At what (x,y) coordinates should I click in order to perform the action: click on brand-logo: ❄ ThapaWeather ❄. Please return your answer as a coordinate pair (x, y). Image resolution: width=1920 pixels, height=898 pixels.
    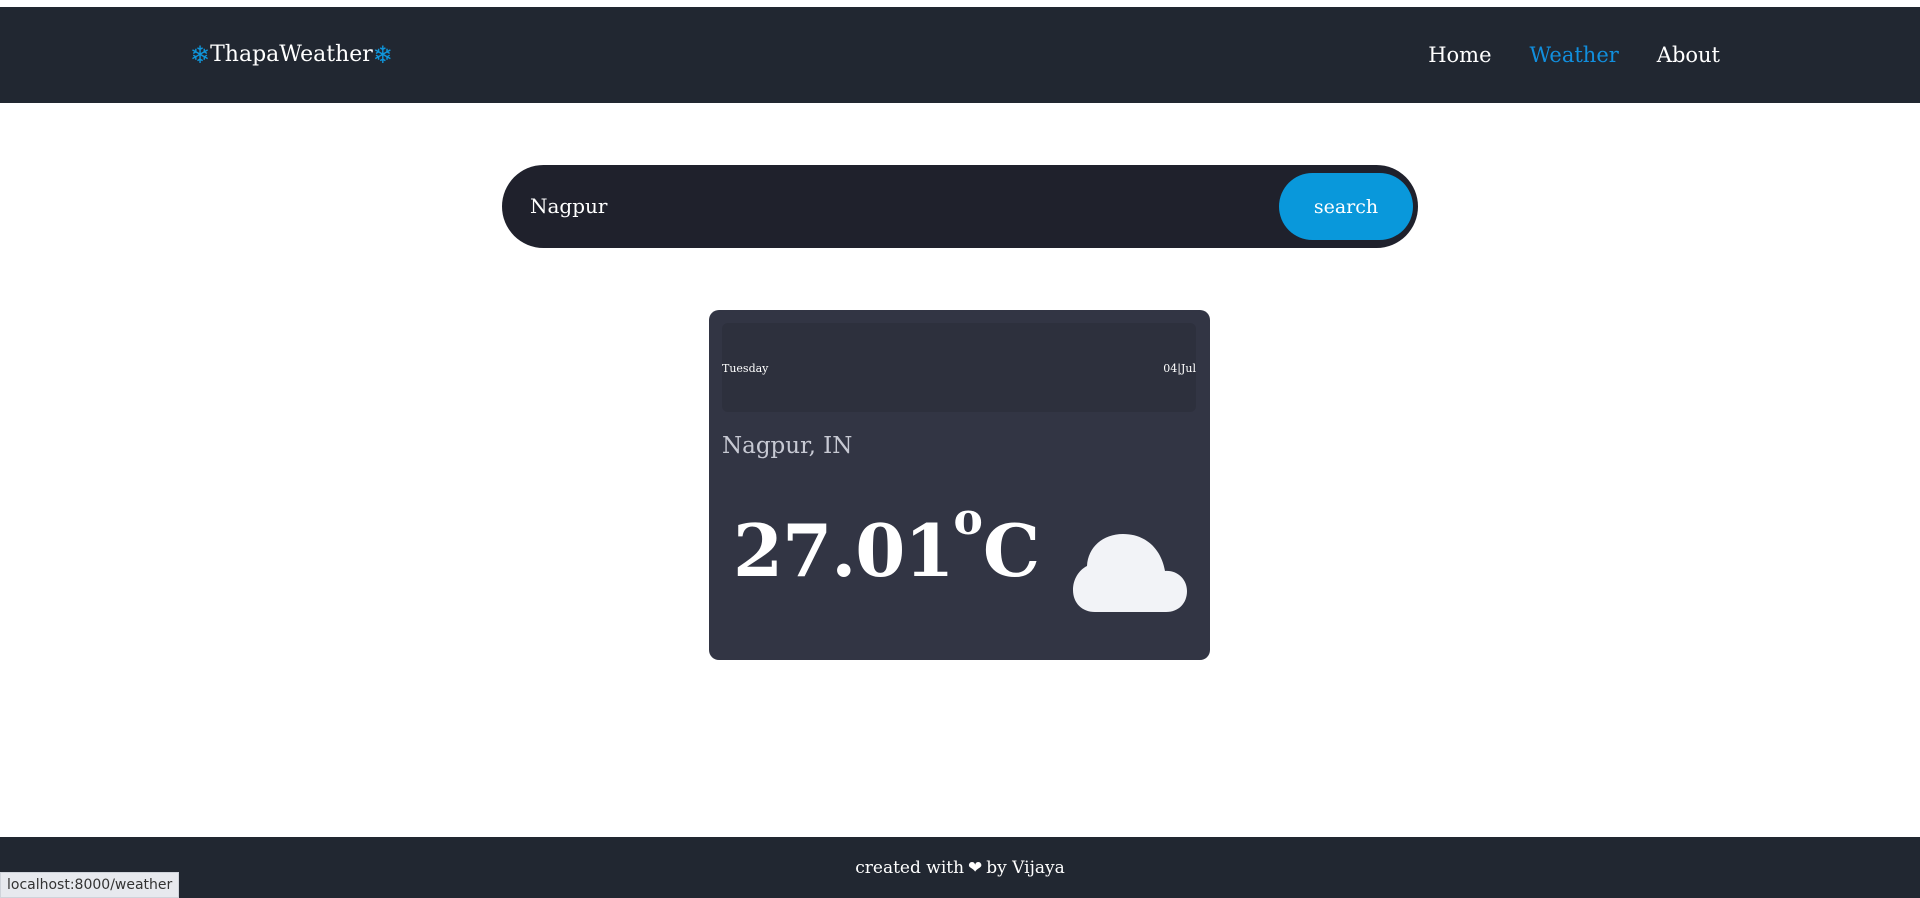
    Looking at the image, I should click on (291, 55).